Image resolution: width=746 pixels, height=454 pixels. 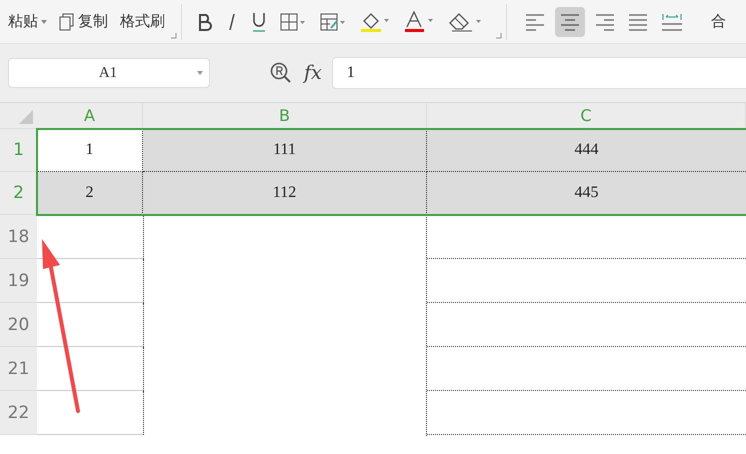 I want to click on borders-icon, so click(x=293, y=21).